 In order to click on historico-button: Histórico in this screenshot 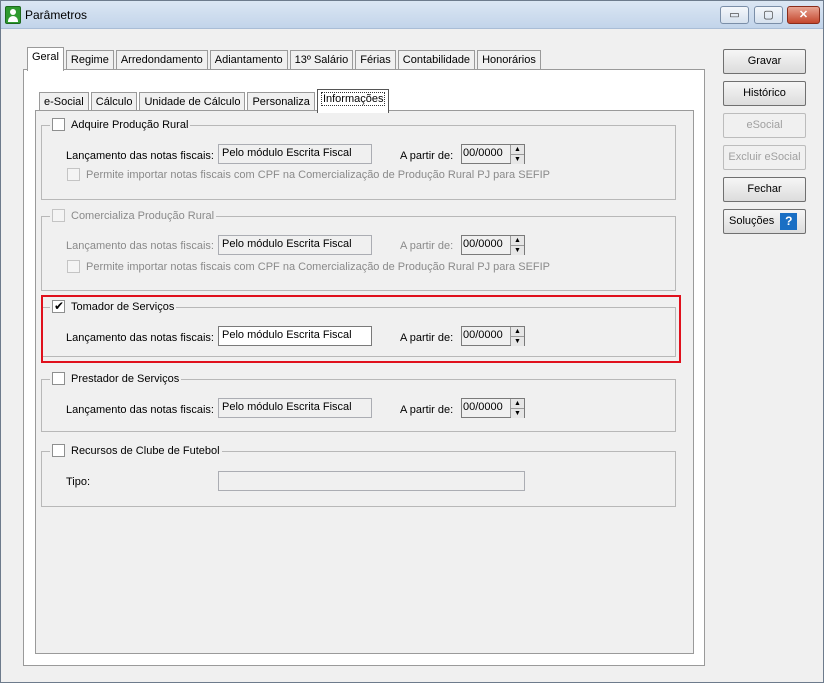, I will do `click(764, 93)`.